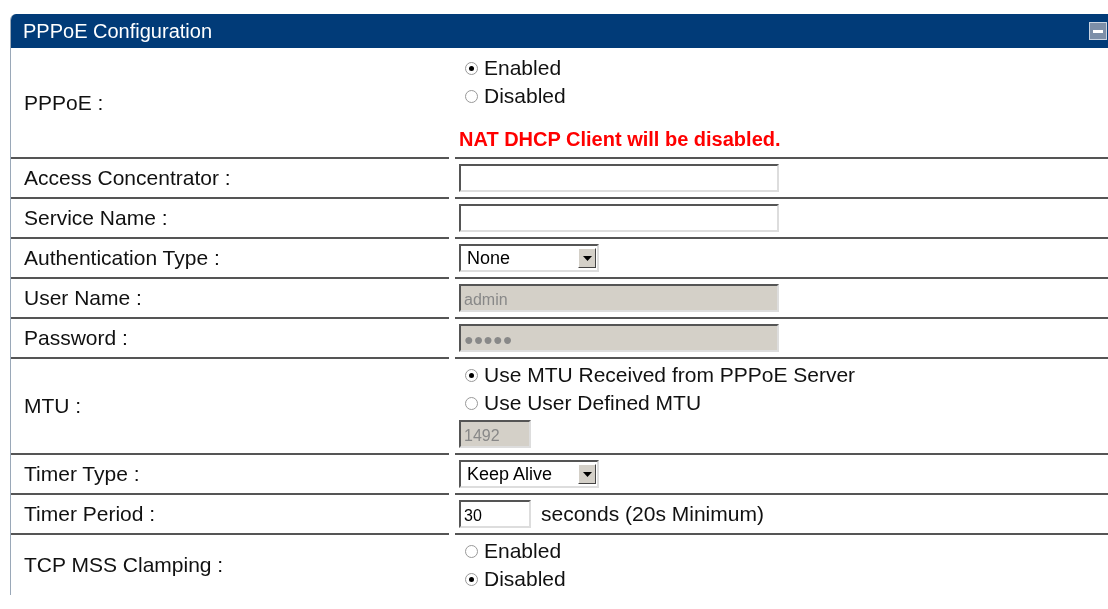 Image resolution: width=1108 pixels, height=609 pixels. Describe the element at coordinates (529, 258) in the screenshot. I see `dropdown: None` at that location.